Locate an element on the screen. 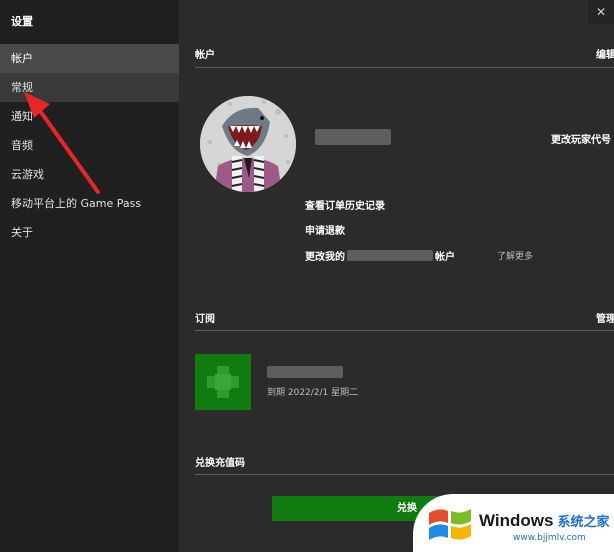  settings-title: 设置 is located at coordinates (22, 21).